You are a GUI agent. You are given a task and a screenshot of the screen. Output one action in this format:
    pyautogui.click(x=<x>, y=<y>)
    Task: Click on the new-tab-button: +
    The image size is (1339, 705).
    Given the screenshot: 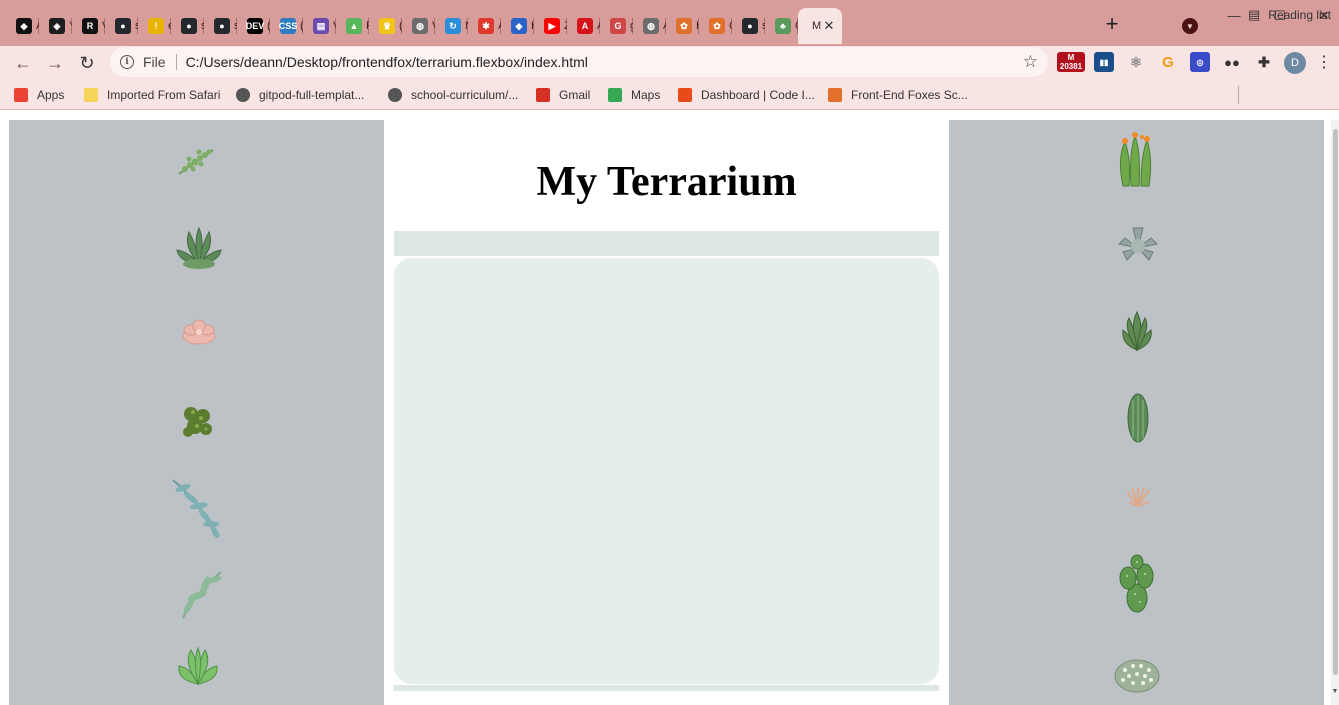 What is the action you would take?
    pyautogui.click(x=1112, y=24)
    